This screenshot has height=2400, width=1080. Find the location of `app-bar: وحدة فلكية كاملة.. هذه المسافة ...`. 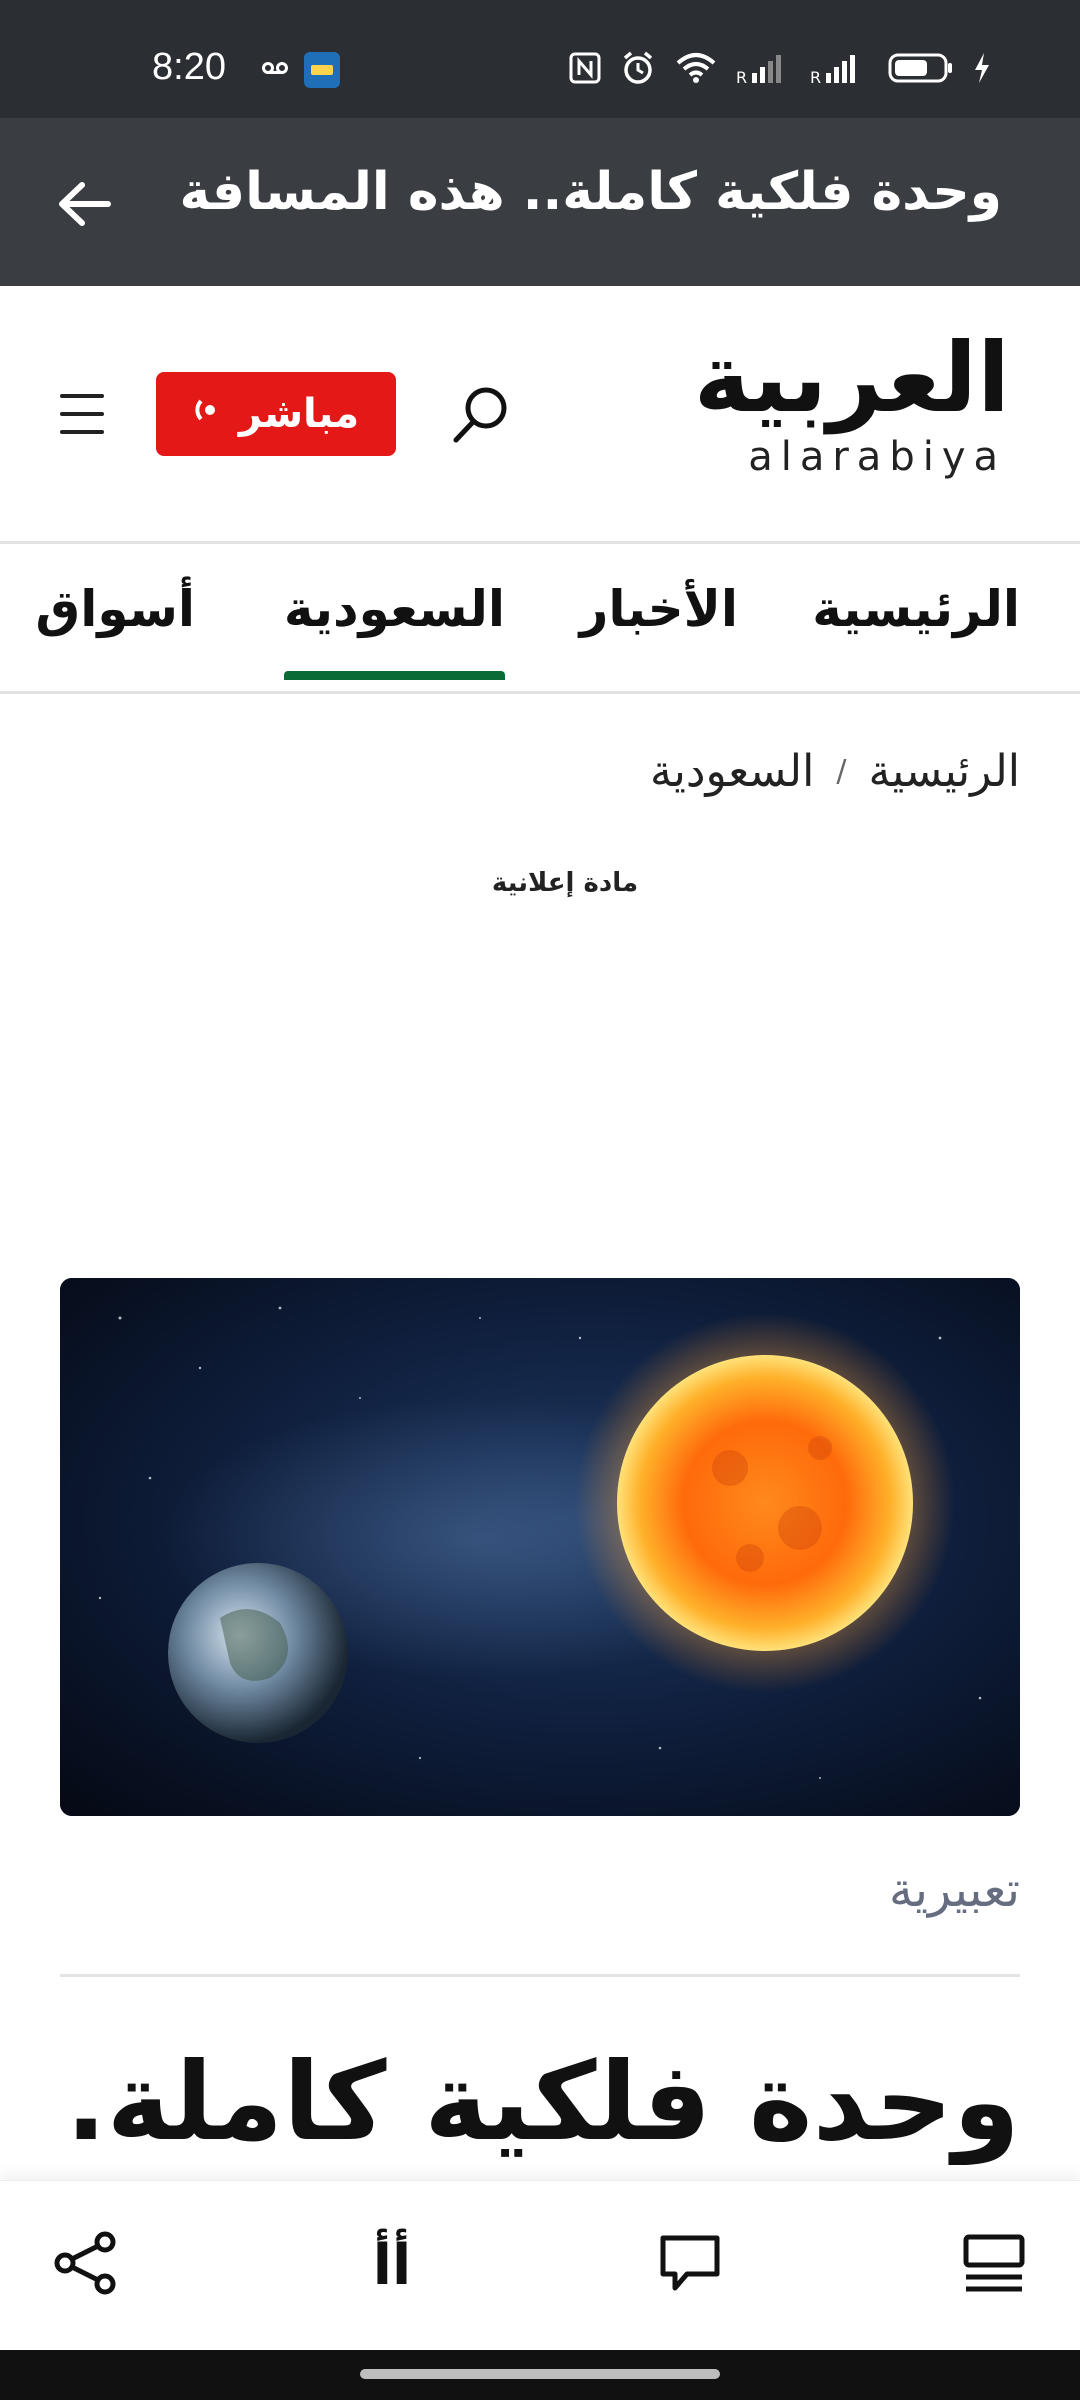

app-bar: وحدة فلكية كاملة.. هذه المسافة ... is located at coordinates (540, 202).